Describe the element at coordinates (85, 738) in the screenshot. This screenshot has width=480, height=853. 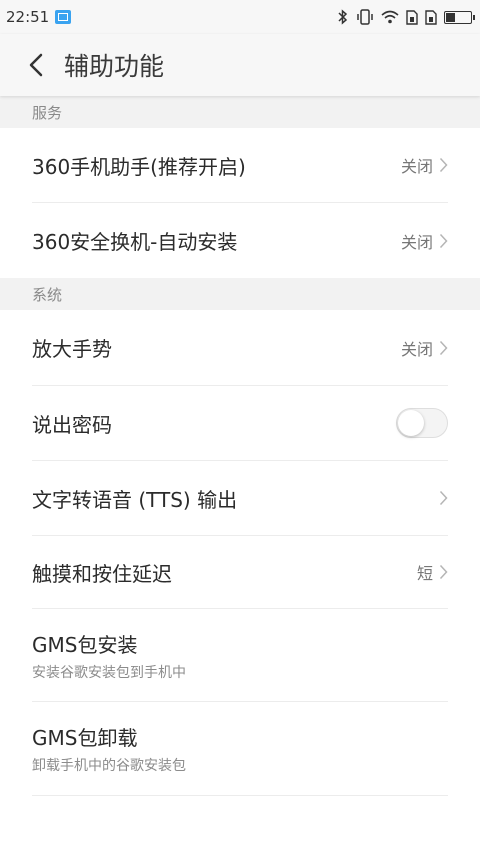
I see `row-title: GMS包卸载` at that location.